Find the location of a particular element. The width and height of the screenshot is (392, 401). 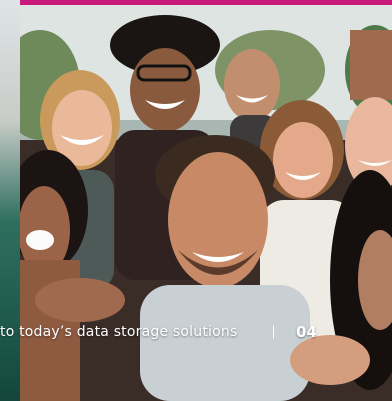

footer-title: to today’s data storage solutions is located at coordinates (119, 332).